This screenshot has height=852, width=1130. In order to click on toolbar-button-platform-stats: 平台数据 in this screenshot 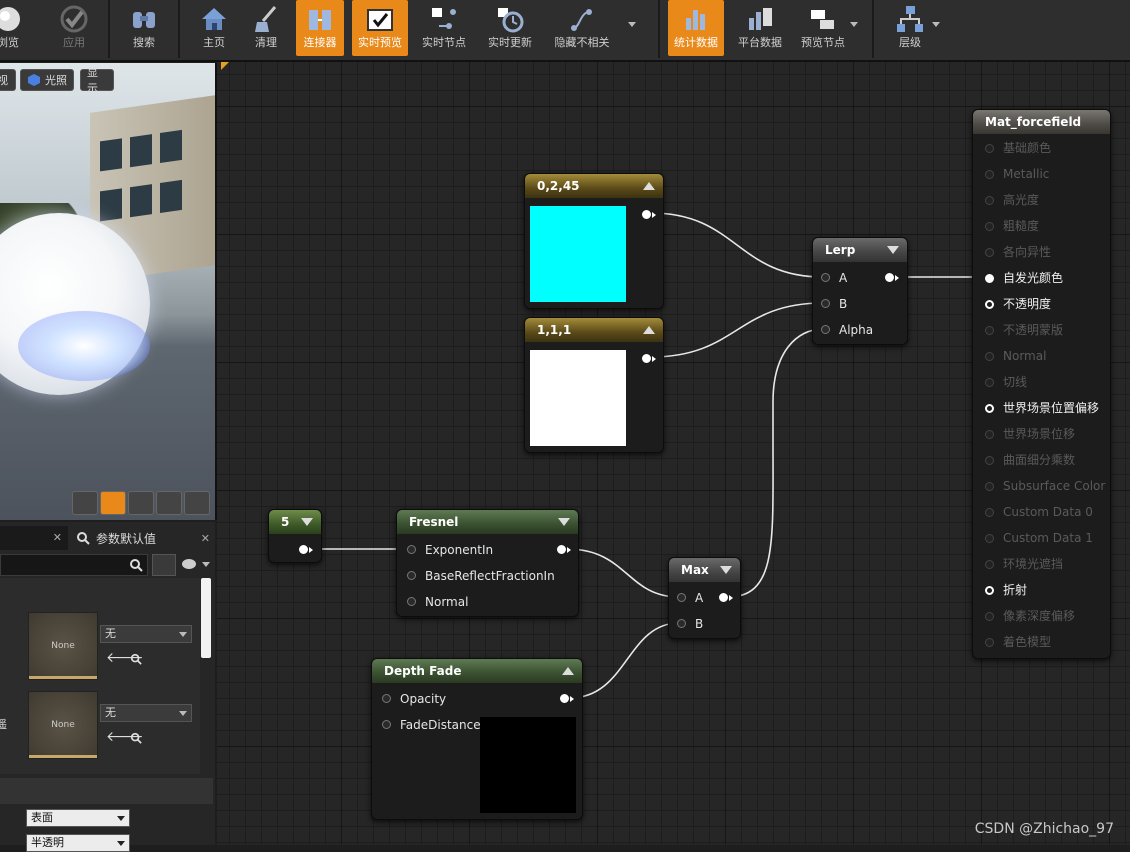, I will do `click(760, 28)`.